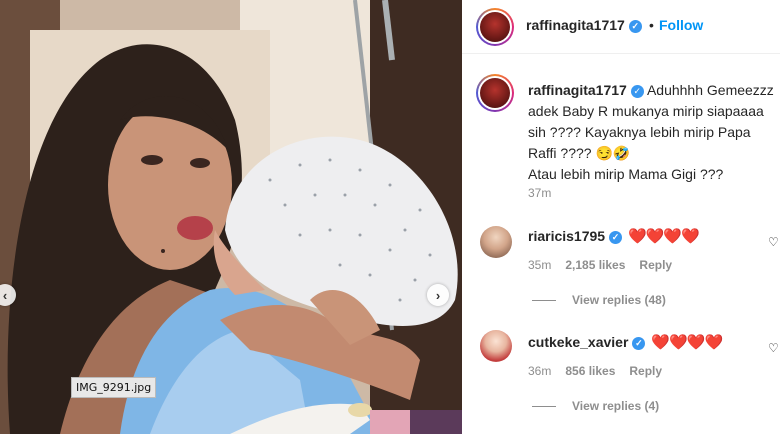 The image size is (780, 434). What do you see at coordinates (5, 295) in the screenshot?
I see `chevron-left-icon: ‹` at bounding box center [5, 295].